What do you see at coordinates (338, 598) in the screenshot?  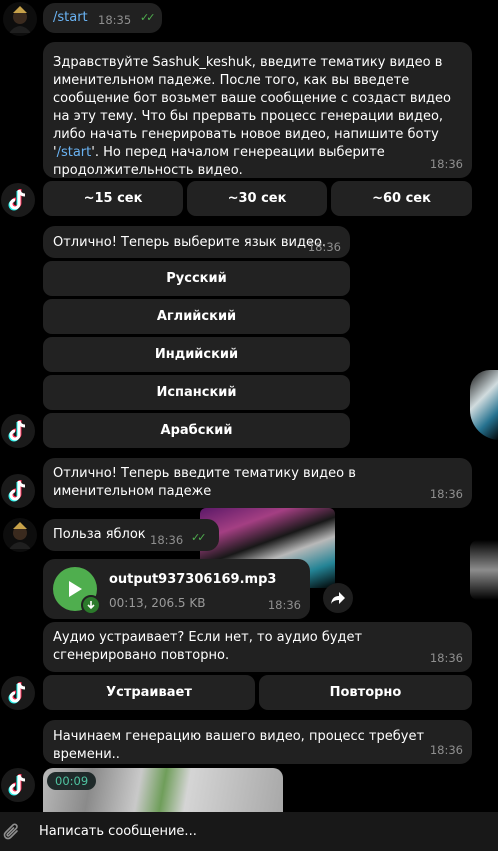 I see `forward-icon` at bounding box center [338, 598].